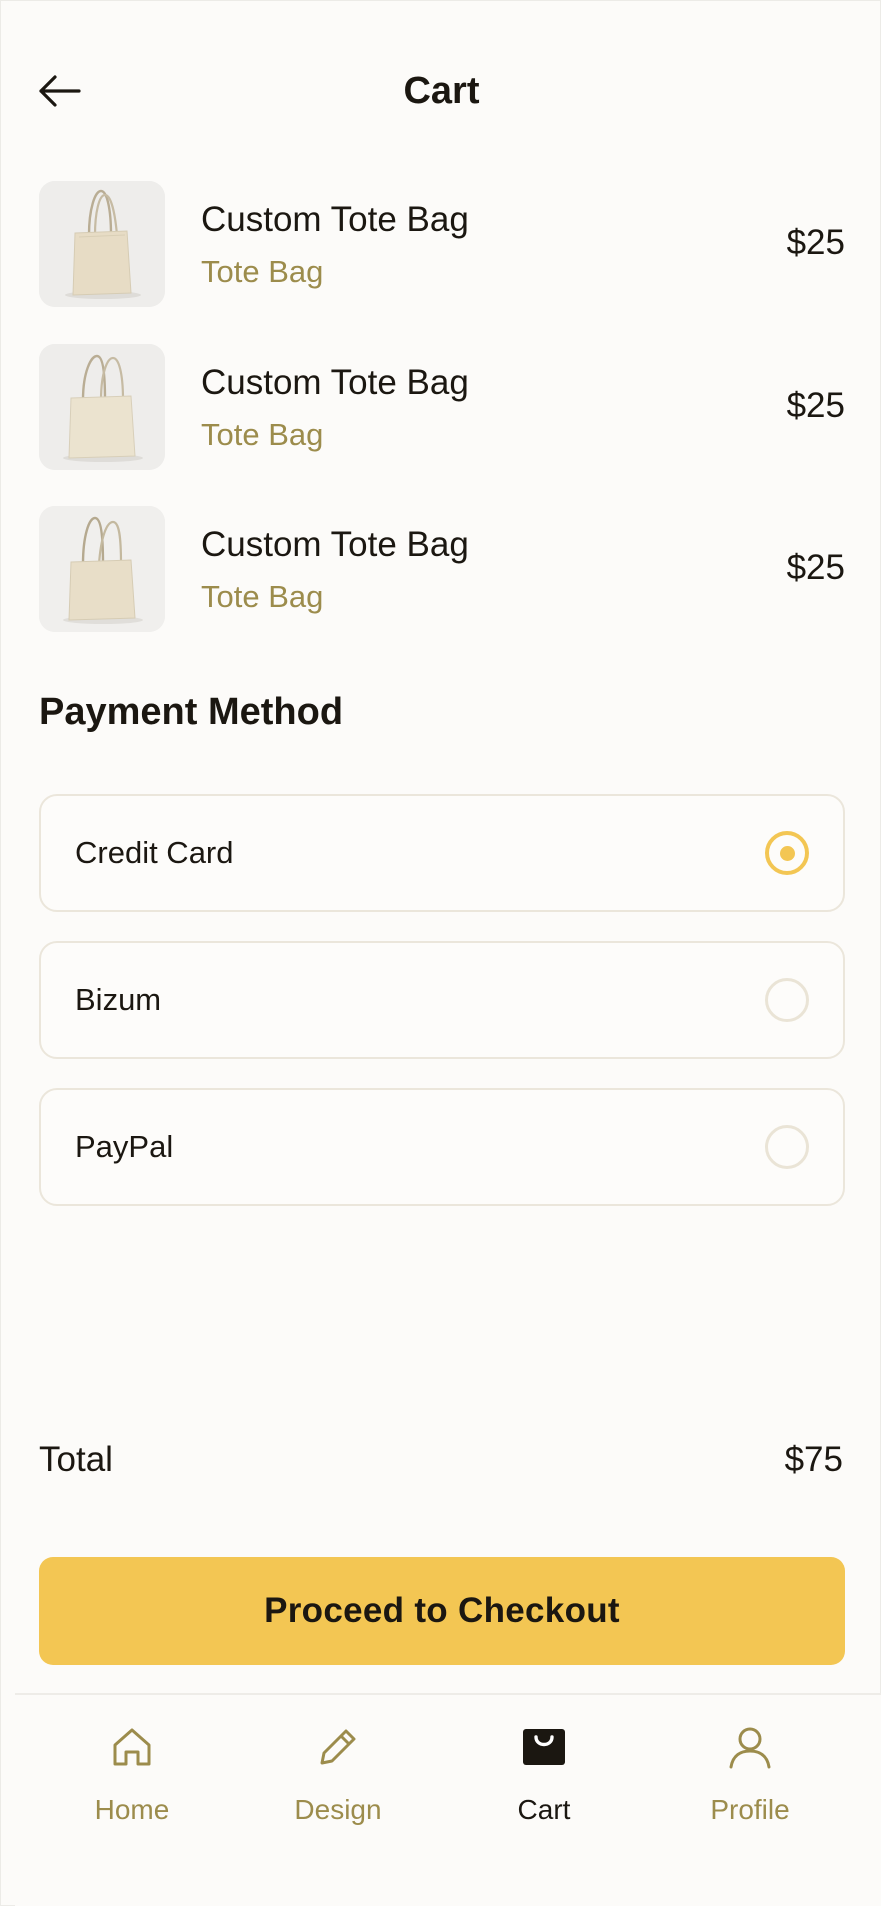 The height and width of the screenshot is (1906, 881). I want to click on radio-dot, so click(787, 853).